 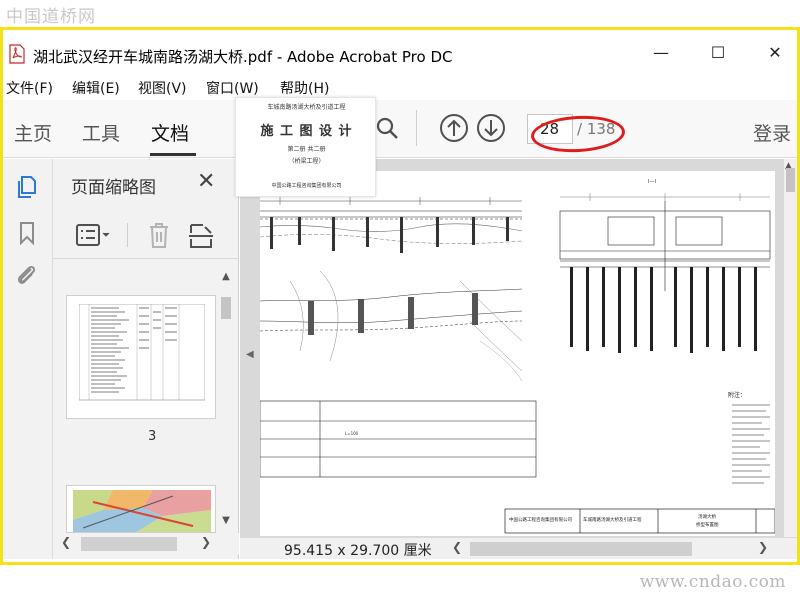 I want to click on menu-view: 视图(V), so click(x=162, y=88).